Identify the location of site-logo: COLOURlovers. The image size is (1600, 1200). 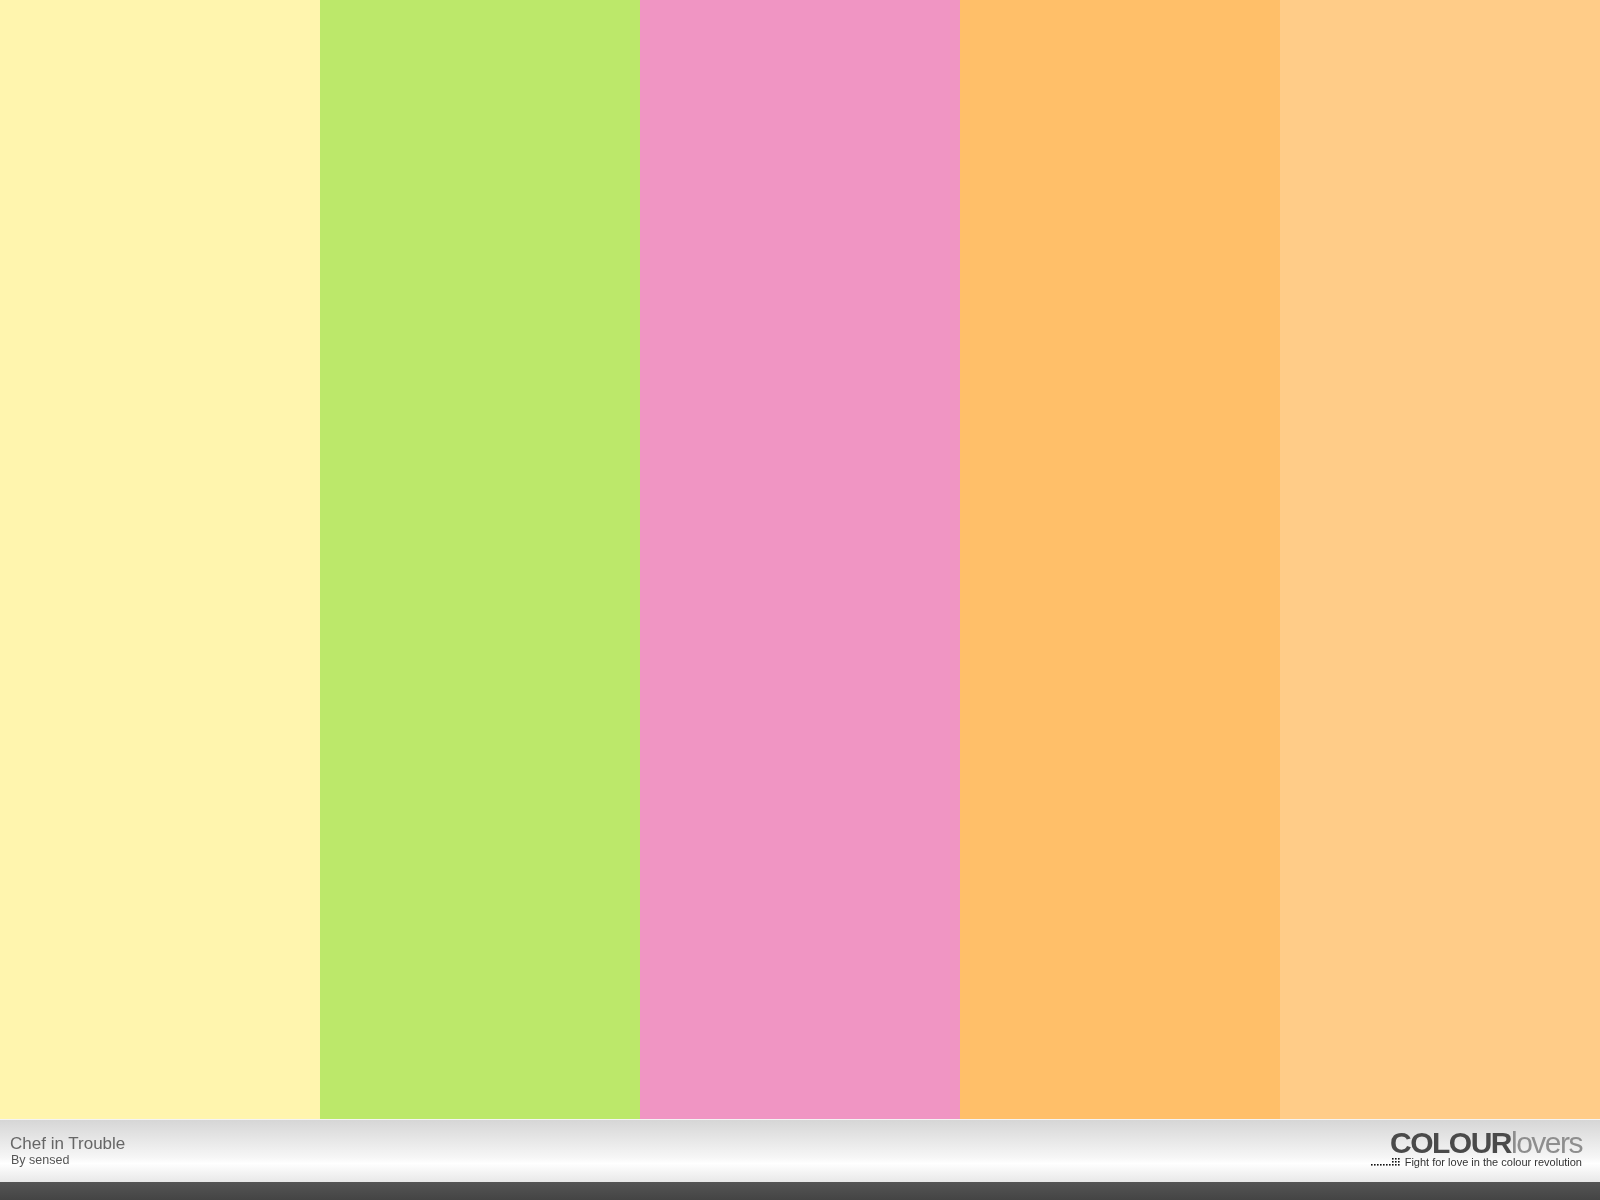
(1485, 1143).